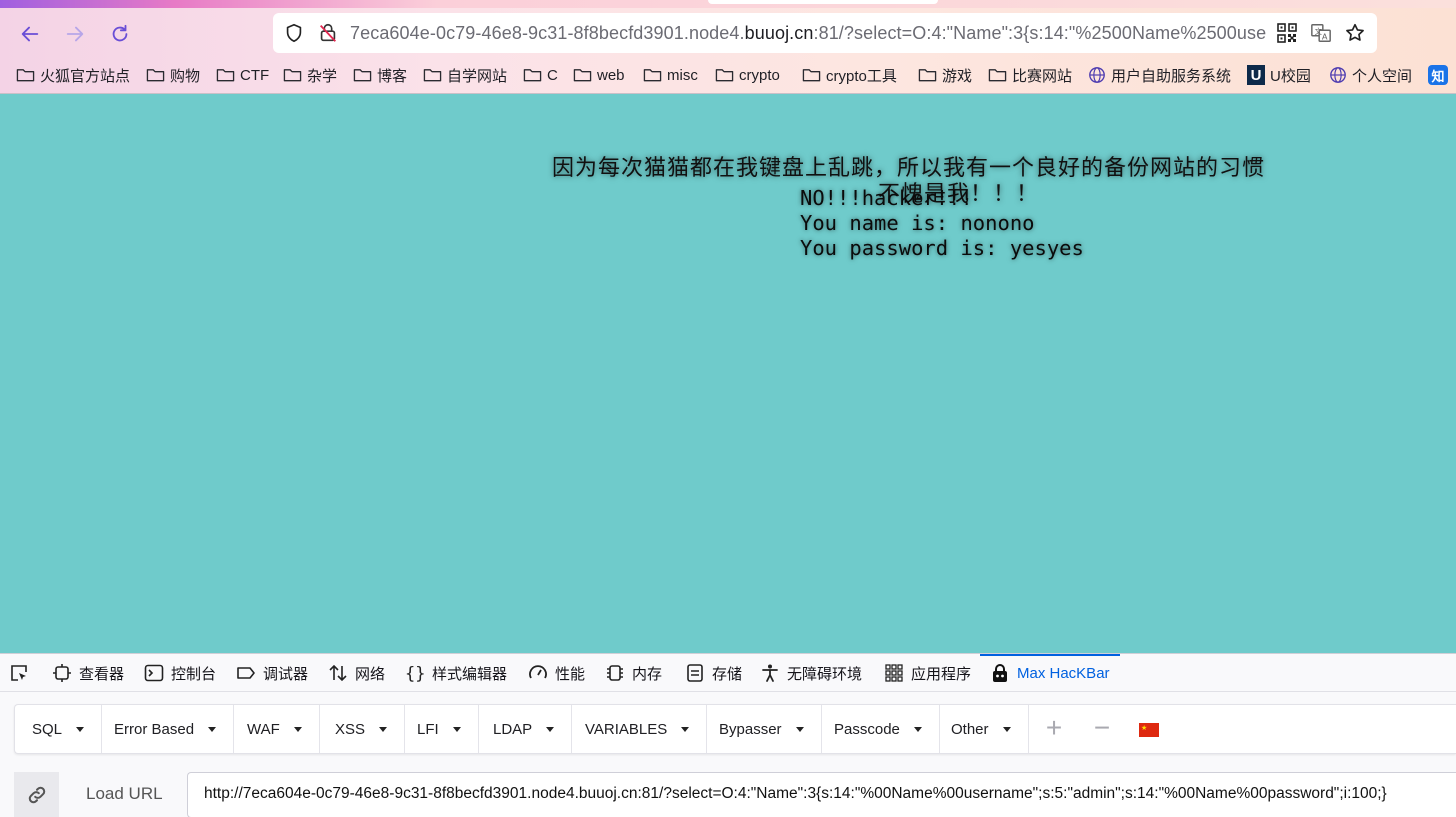  Describe the element at coordinates (102, 674) in the screenshot. I see `devtools-tab-label: 查看器` at that location.